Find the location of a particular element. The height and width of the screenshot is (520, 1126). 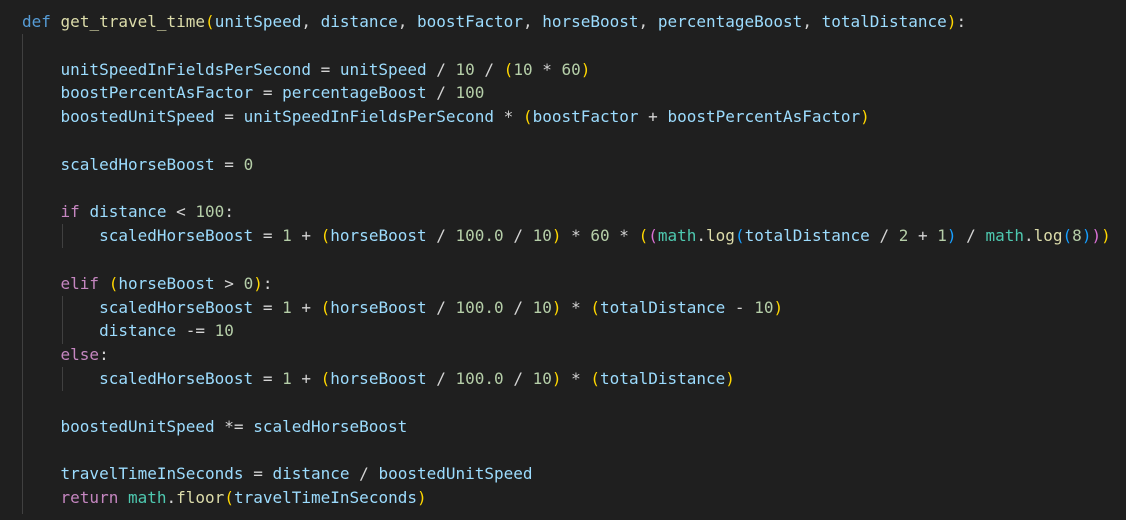

code-token: - is located at coordinates (740, 307).